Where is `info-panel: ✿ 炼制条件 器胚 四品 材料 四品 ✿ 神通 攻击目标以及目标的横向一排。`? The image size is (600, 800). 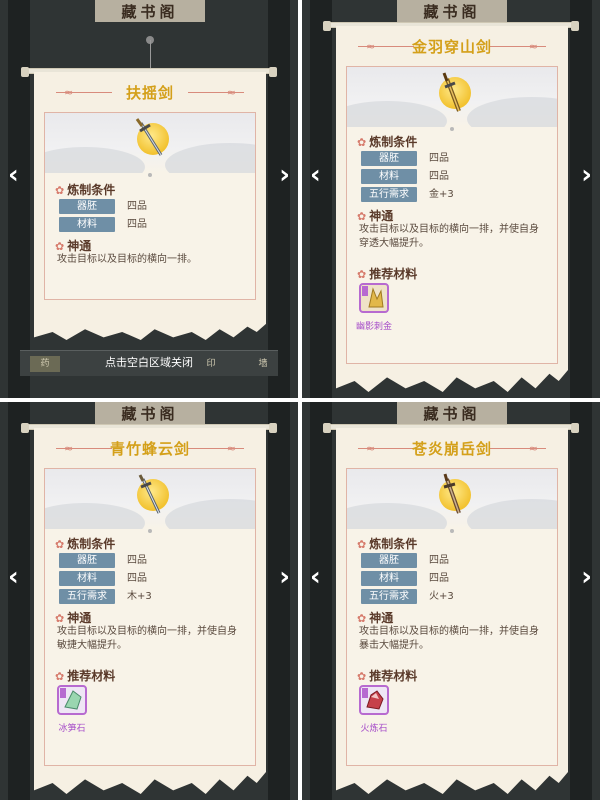
info-panel: ✿ 炼制条件 器胚 四品 材料 四品 ✿ 神通 攻击目标以及目标的横向一排。 is located at coordinates (150, 206).